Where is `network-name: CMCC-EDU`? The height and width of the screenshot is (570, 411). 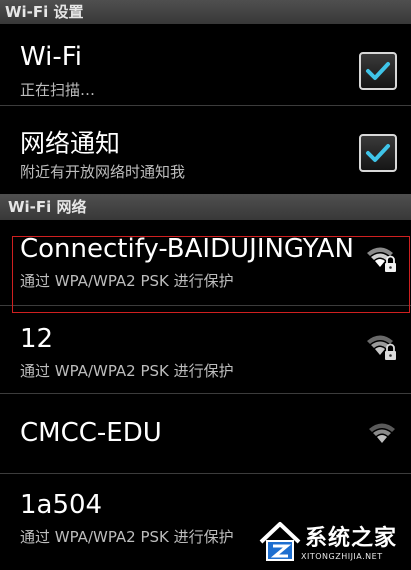 network-name: CMCC-EDU is located at coordinates (91, 433).